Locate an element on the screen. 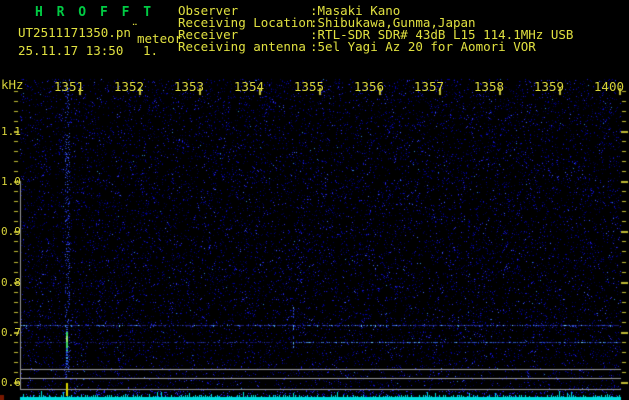 This screenshot has width=629, height=400. x-axis-label-1351: 1351 is located at coordinates (68, 86).